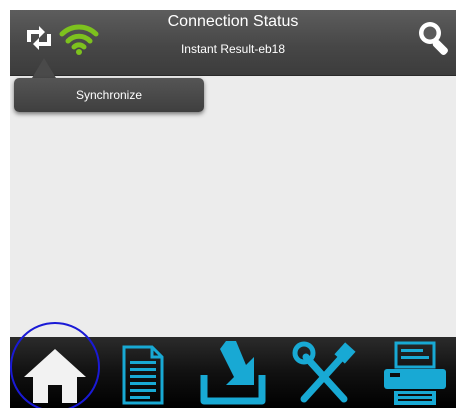 The image size is (459, 416). I want to click on tools-button, so click(325, 372).